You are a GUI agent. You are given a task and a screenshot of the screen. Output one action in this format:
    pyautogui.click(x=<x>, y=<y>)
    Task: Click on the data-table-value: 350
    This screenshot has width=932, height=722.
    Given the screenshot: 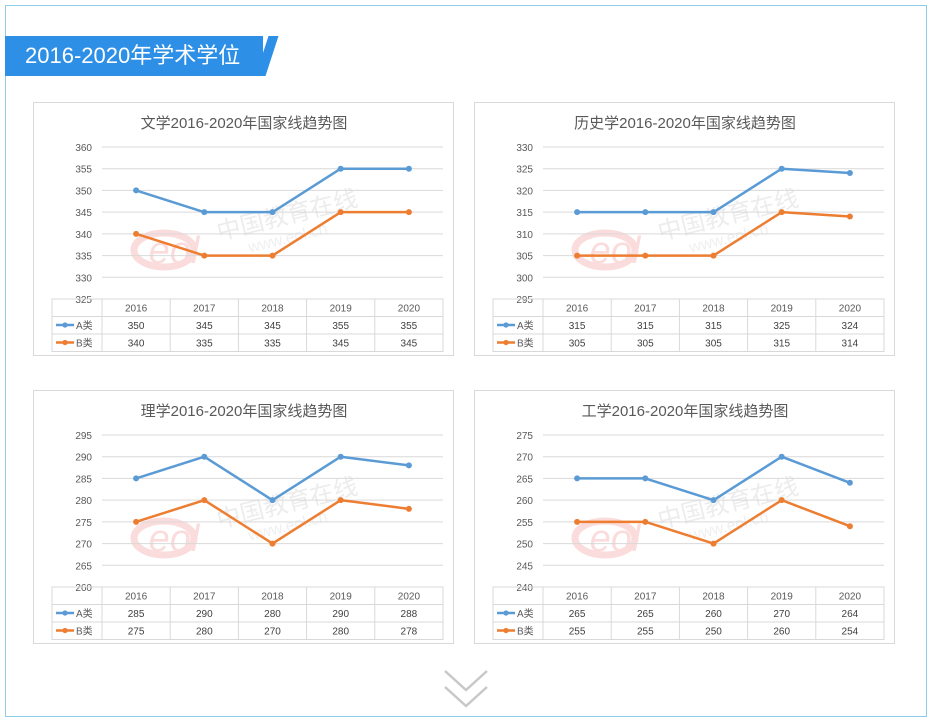 What is the action you would take?
    pyautogui.click(x=136, y=326)
    